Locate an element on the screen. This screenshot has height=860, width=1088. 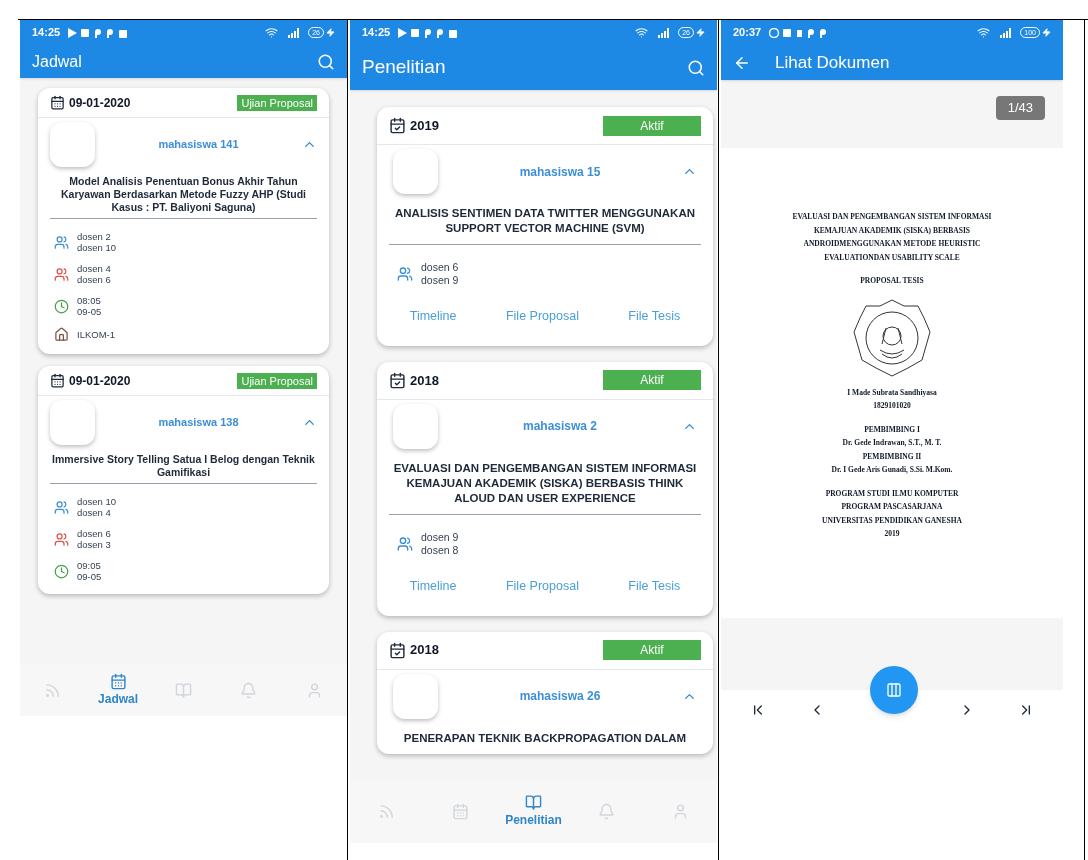
detail-text: dosen 3 is located at coordinates (94, 544).